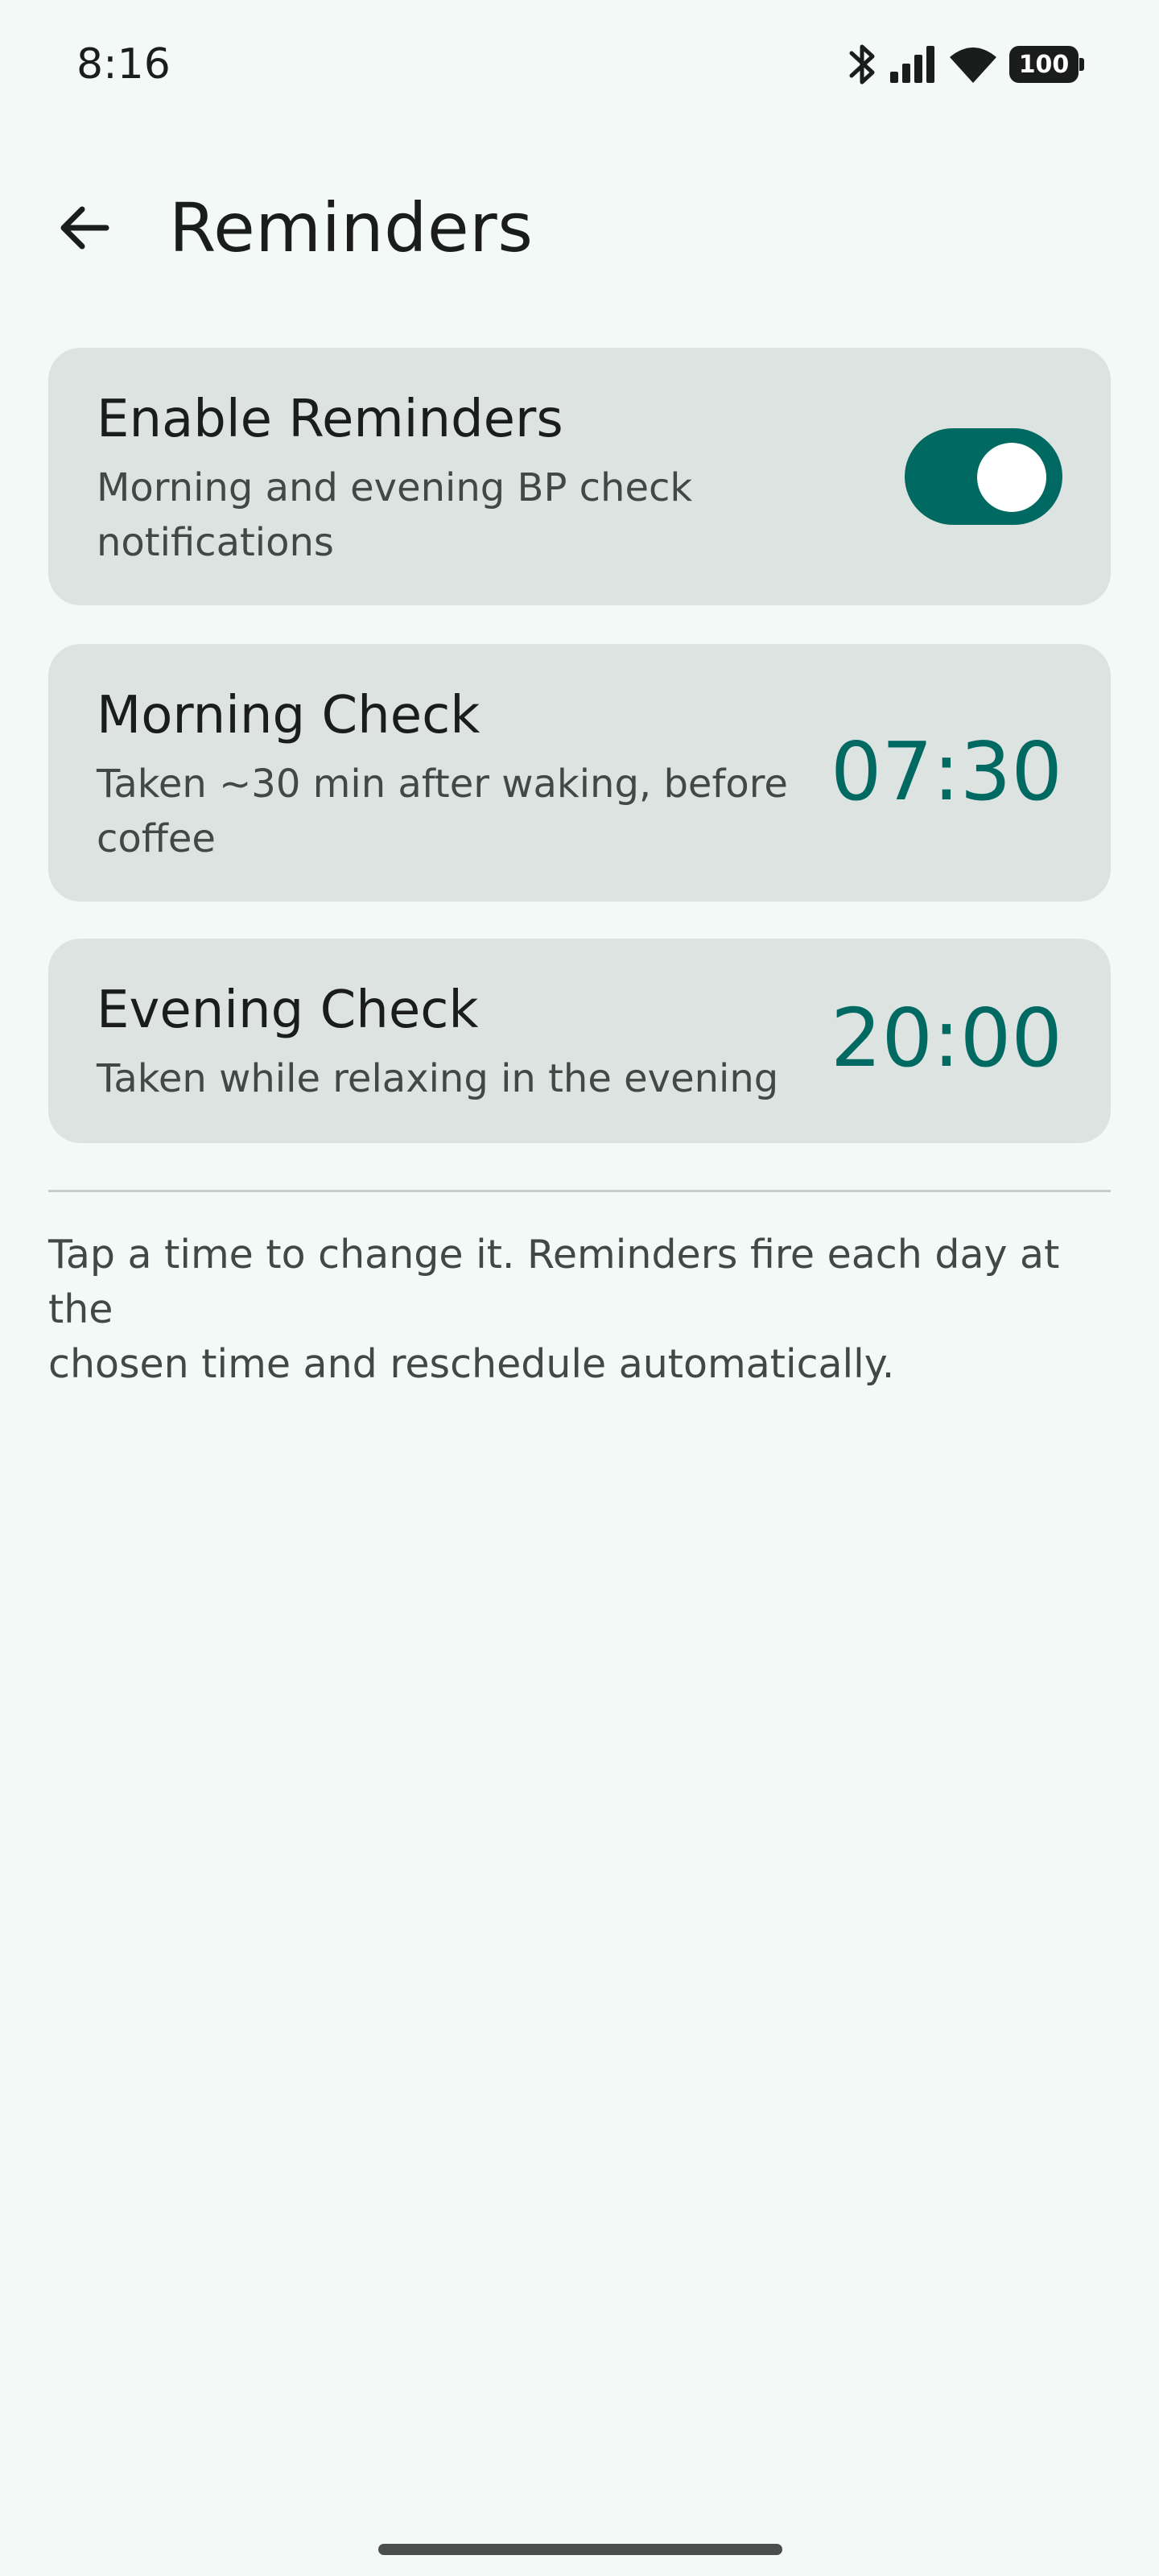  What do you see at coordinates (1011, 477) in the screenshot?
I see `toggle-thumb` at bounding box center [1011, 477].